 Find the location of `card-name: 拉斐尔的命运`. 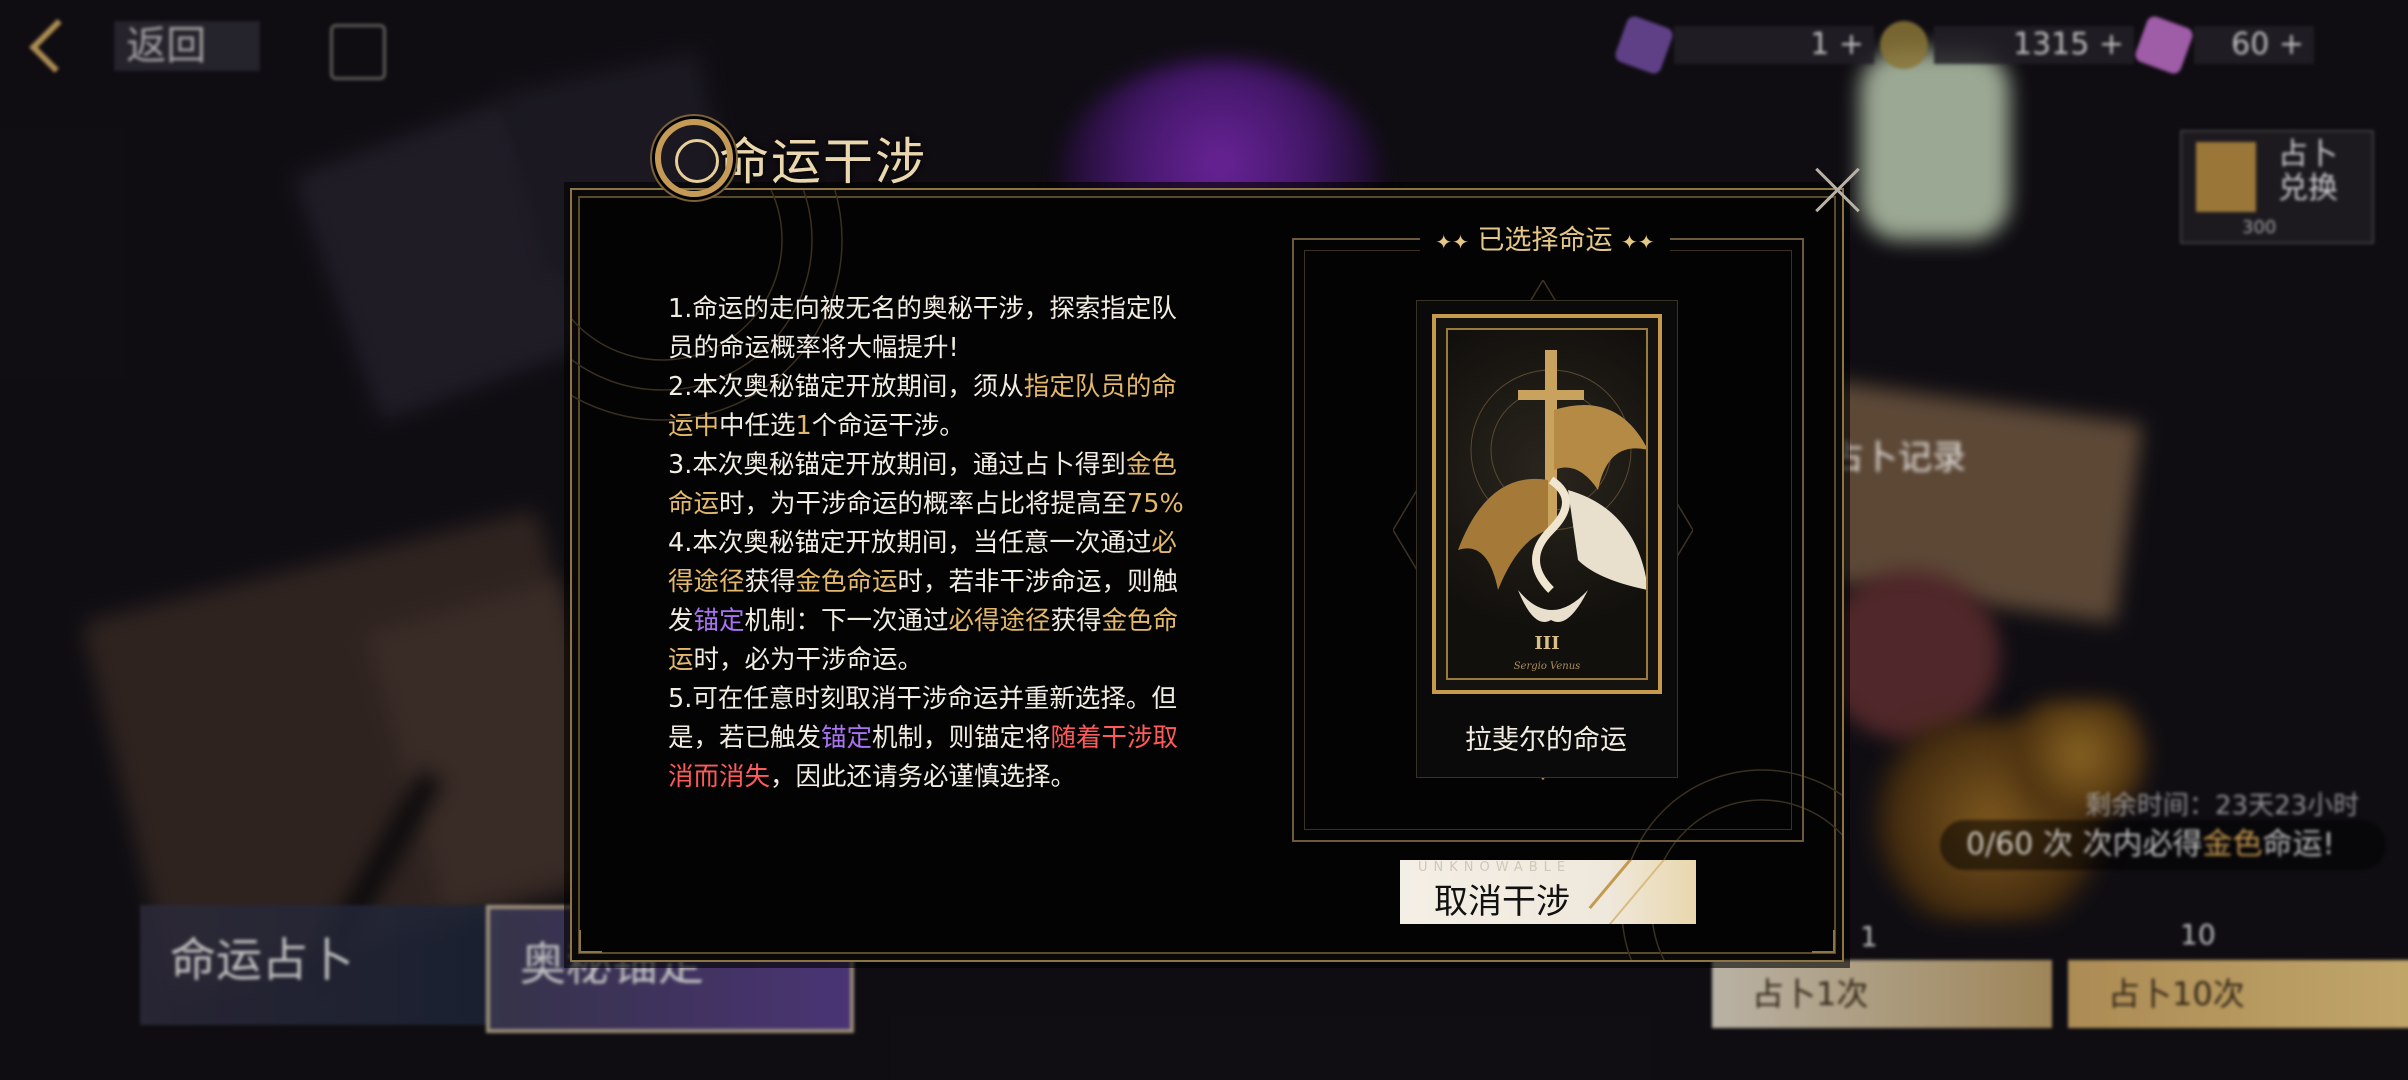

card-name: 拉斐尔的命运 is located at coordinates (1546, 740).